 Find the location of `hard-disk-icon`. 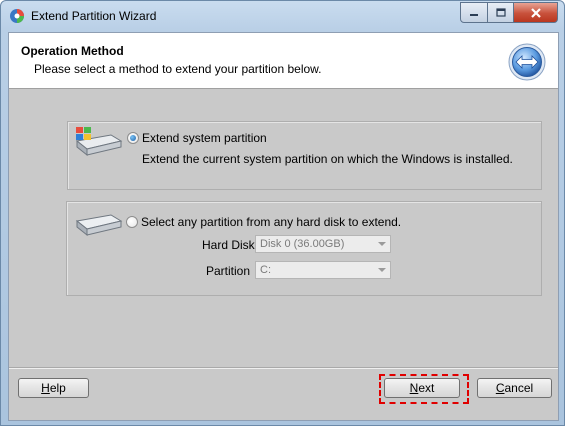

hard-disk-icon is located at coordinates (99, 225).